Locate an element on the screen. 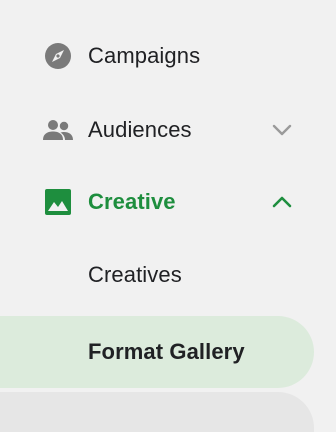 The image size is (336, 432). nav-subitem-label: Format Gallery is located at coordinates (166, 351).